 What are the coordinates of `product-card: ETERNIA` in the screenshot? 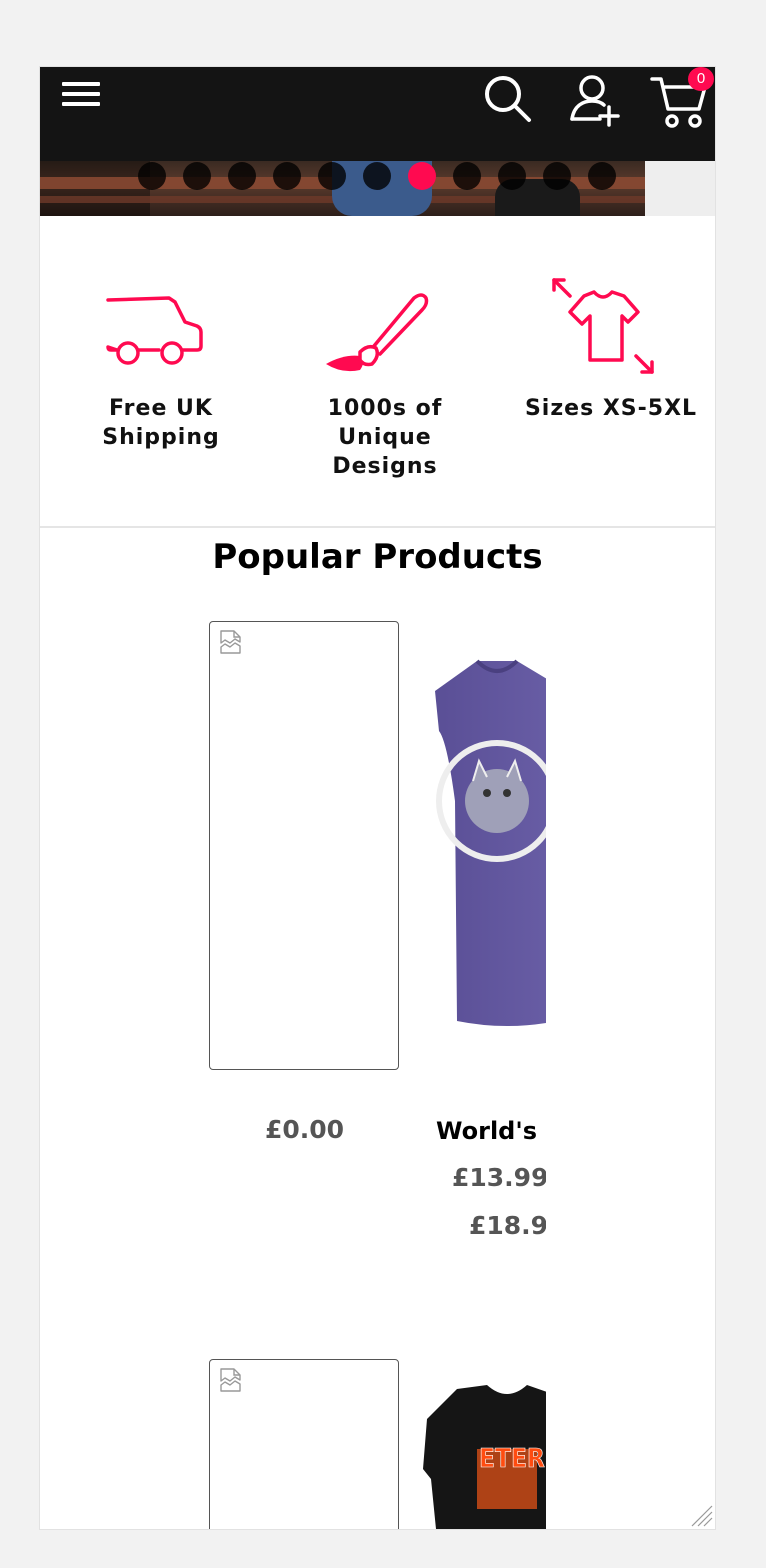 It's located at (481, 1444).